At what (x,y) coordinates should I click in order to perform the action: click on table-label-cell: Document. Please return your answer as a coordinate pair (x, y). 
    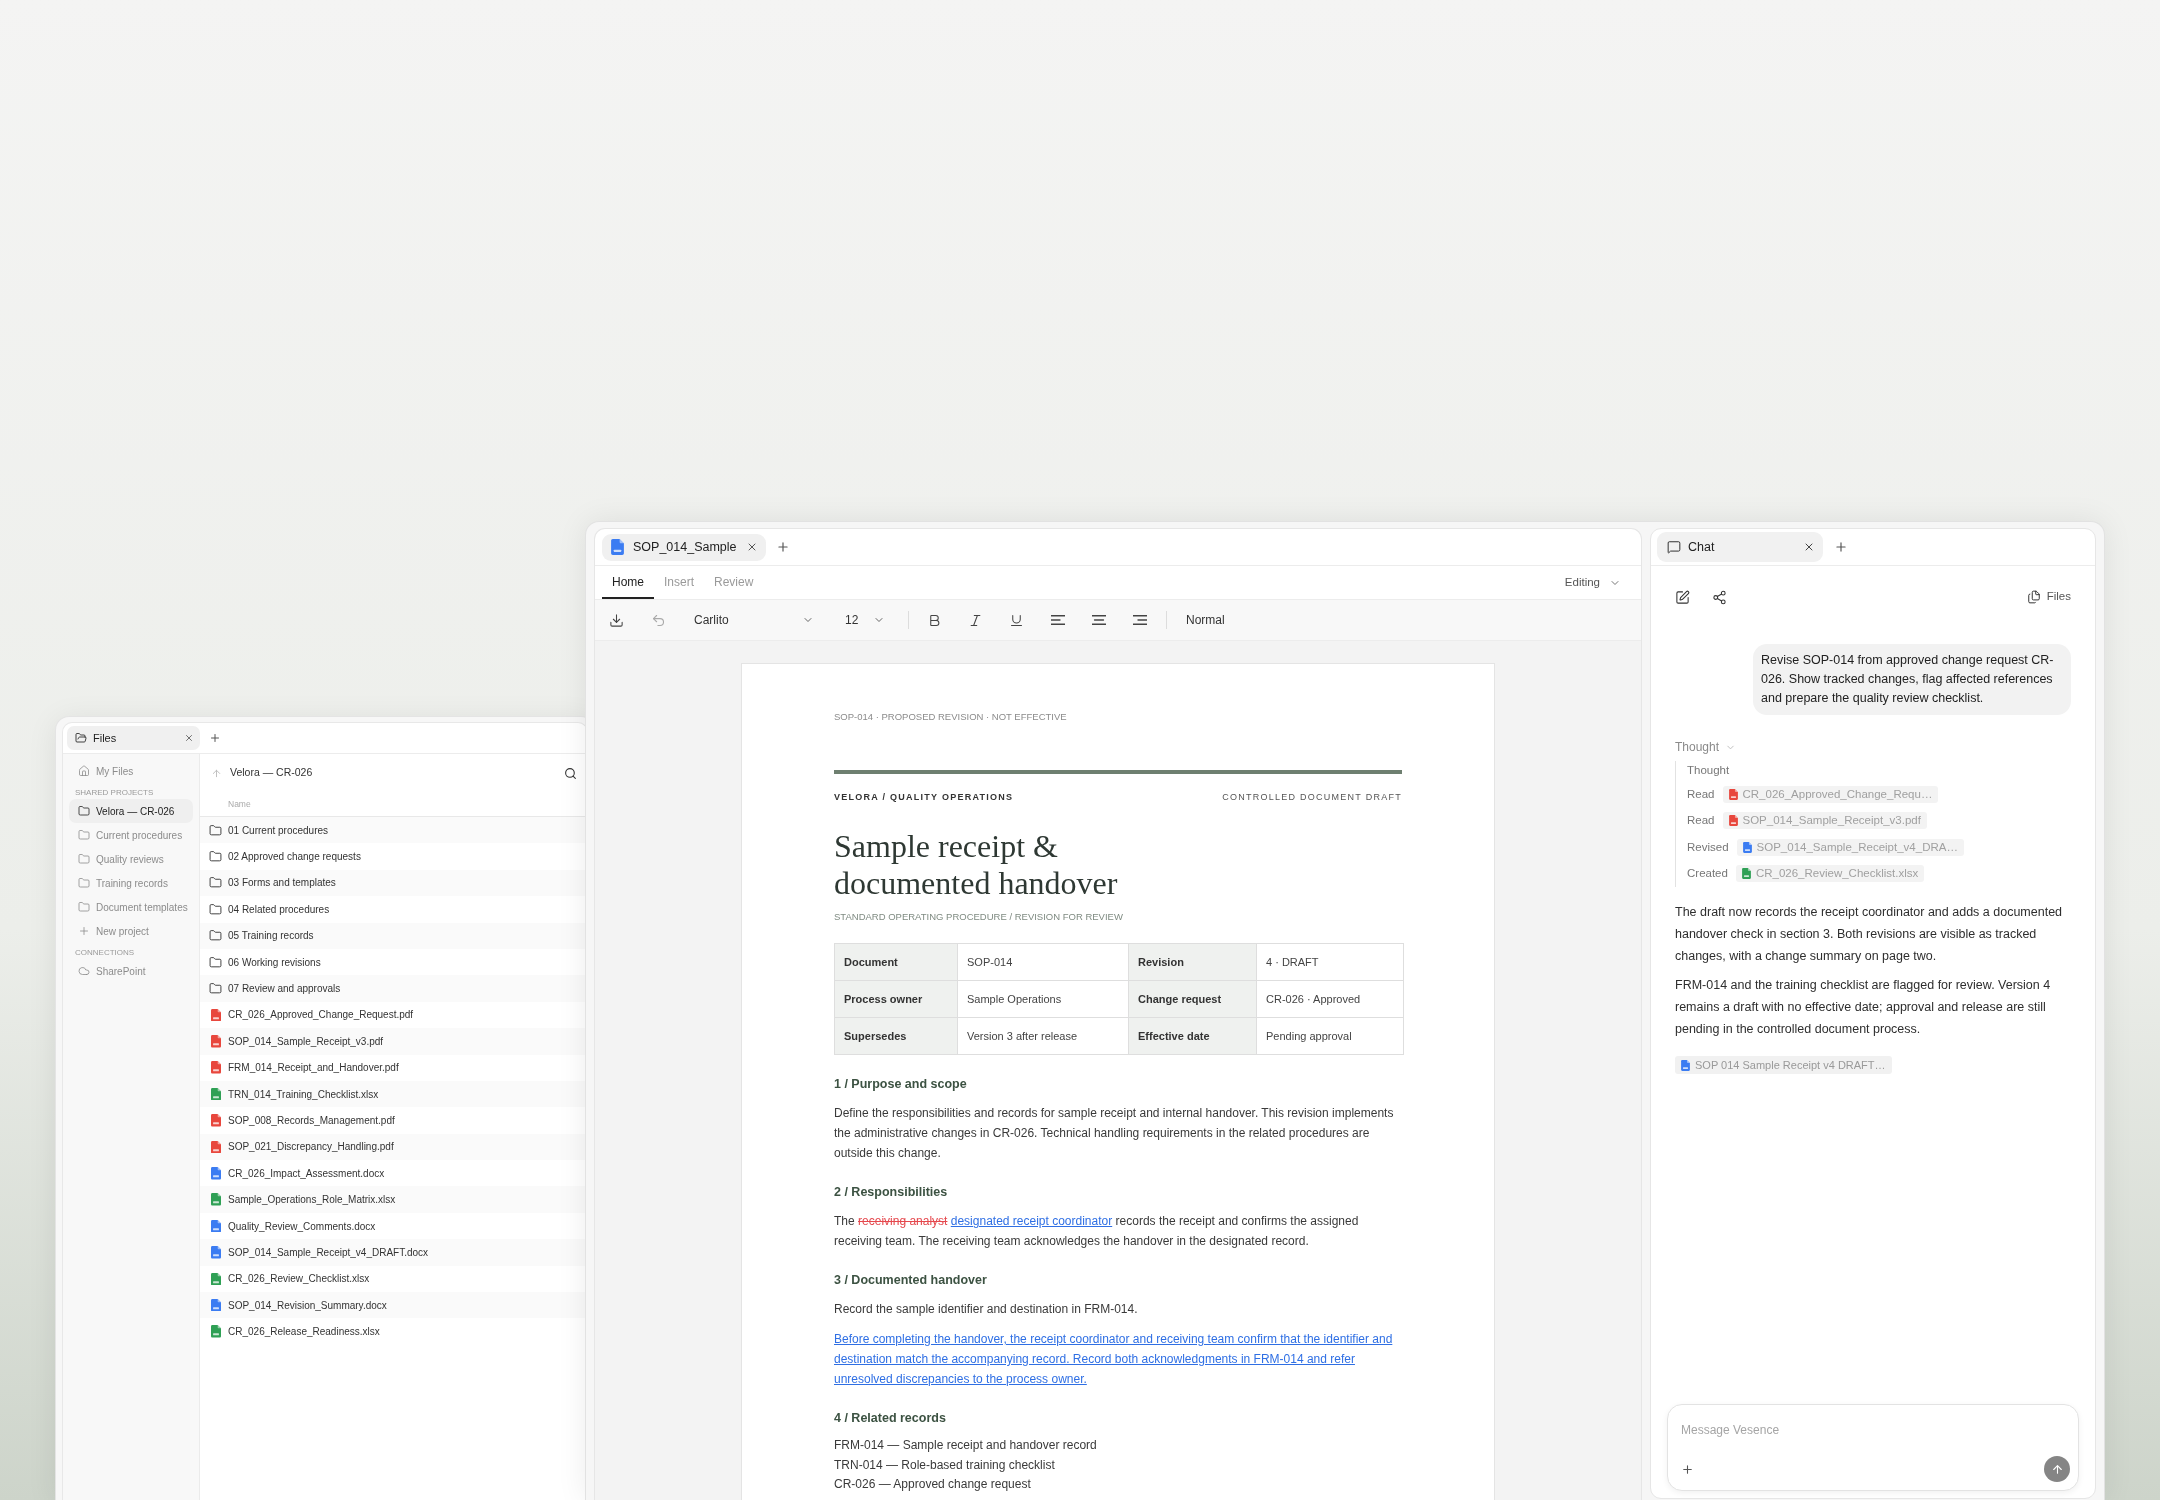
    Looking at the image, I should click on (896, 962).